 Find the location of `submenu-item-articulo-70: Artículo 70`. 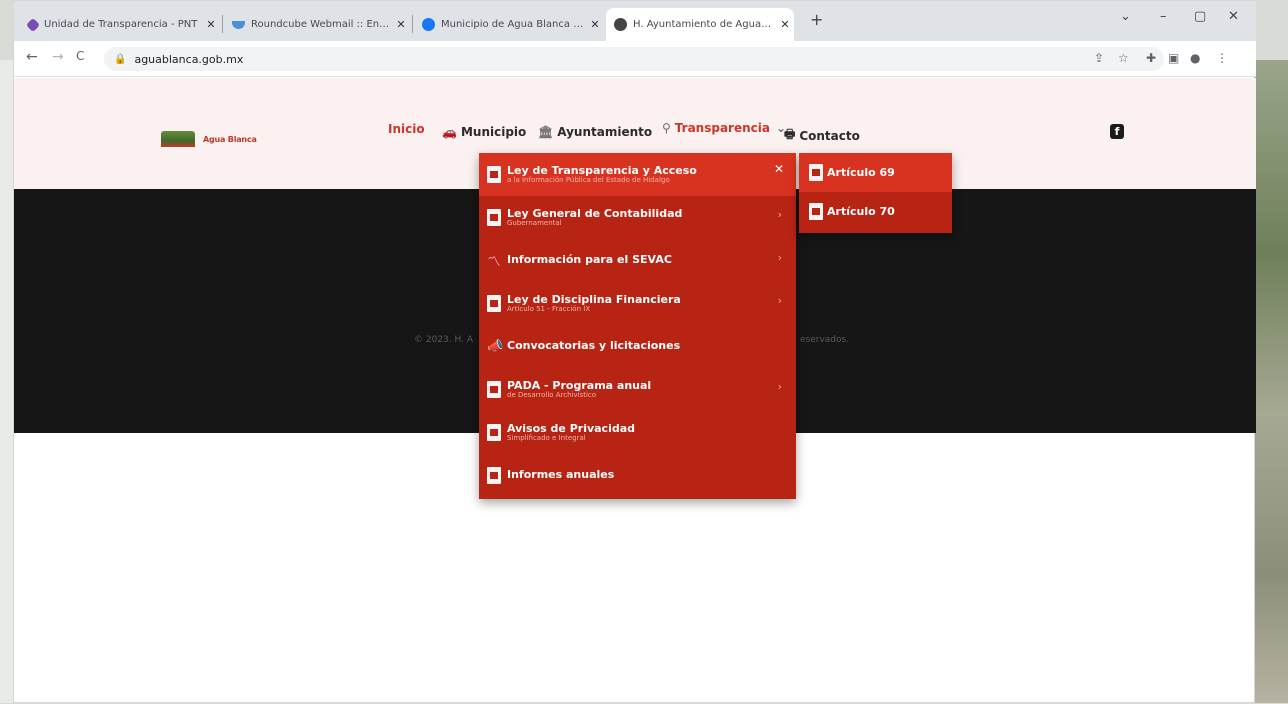

submenu-item-articulo-70: Artículo 70 is located at coordinates (875, 211).